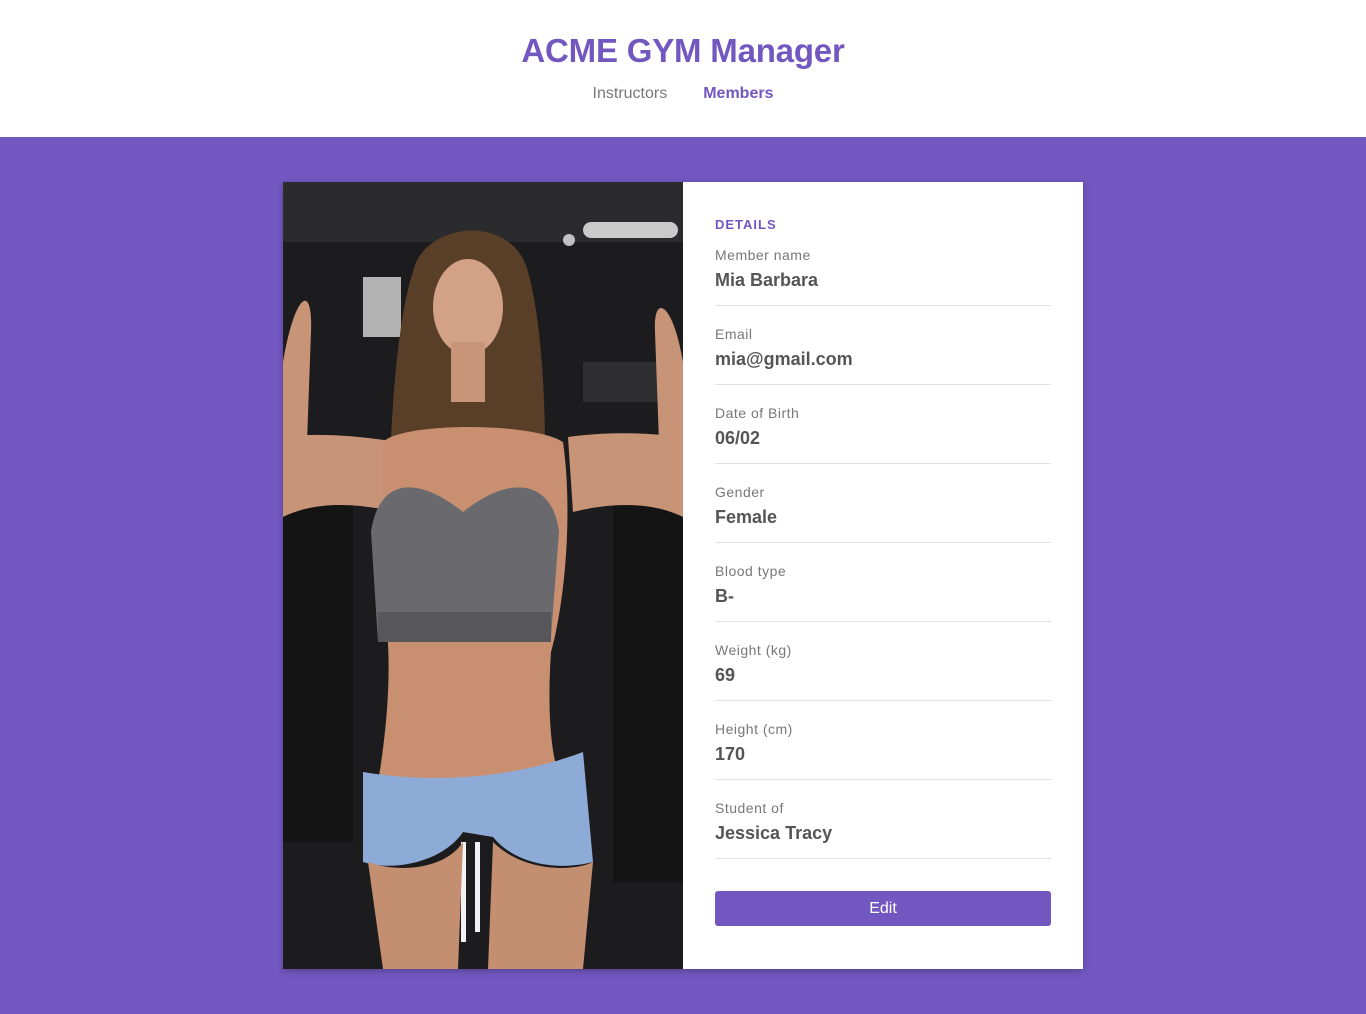 The width and height of the screenshot is (1366, 1014). What do you see at coordinates (753, 650) in the screenshot?
I see `field-label: Weight (kg)` at bounding box center [753, 650].